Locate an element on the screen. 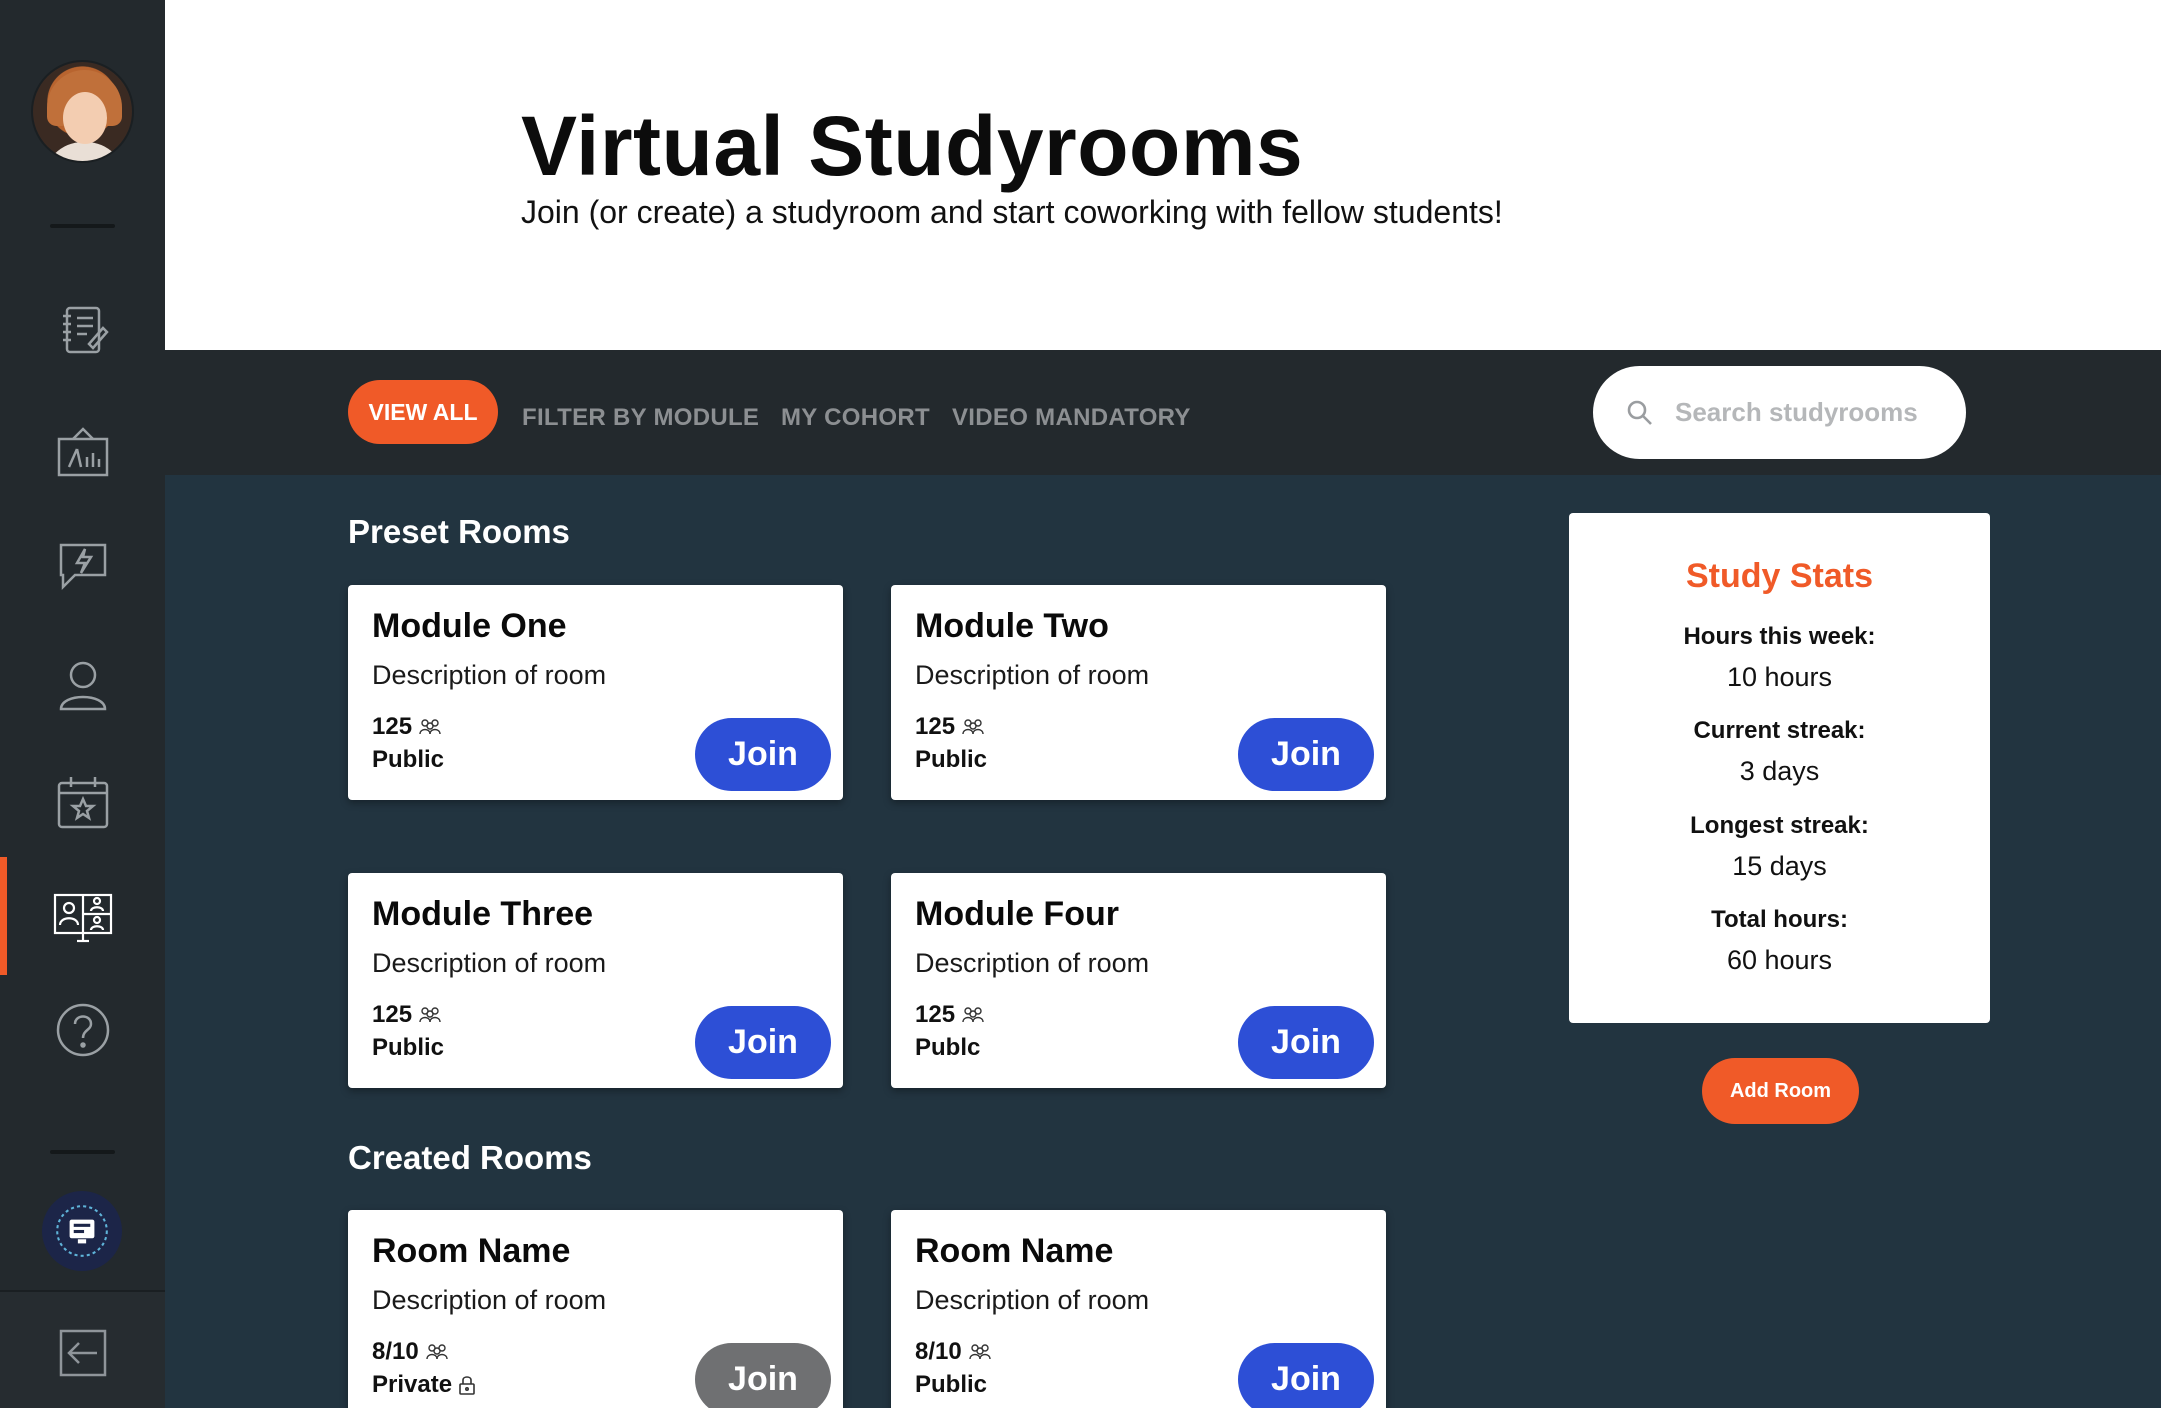 The width and height of the screenshot is (2161, 1408). stat-value: 60 hours is located at coordinates (1779, 960).